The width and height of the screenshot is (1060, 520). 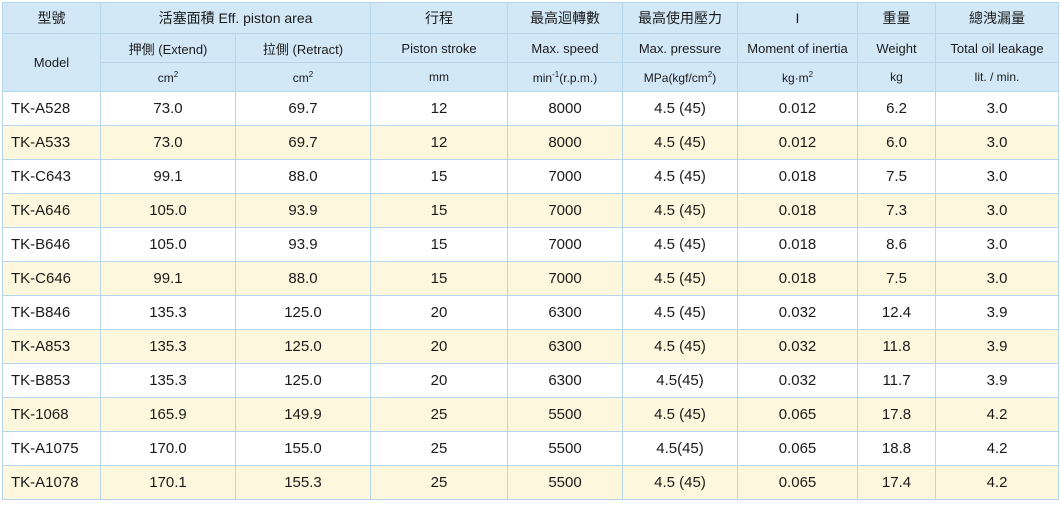 What do you see at coordinates (51, 210) in the screenshot?
I see `cell-model: TK-A646` at bounding box center [51, 210].